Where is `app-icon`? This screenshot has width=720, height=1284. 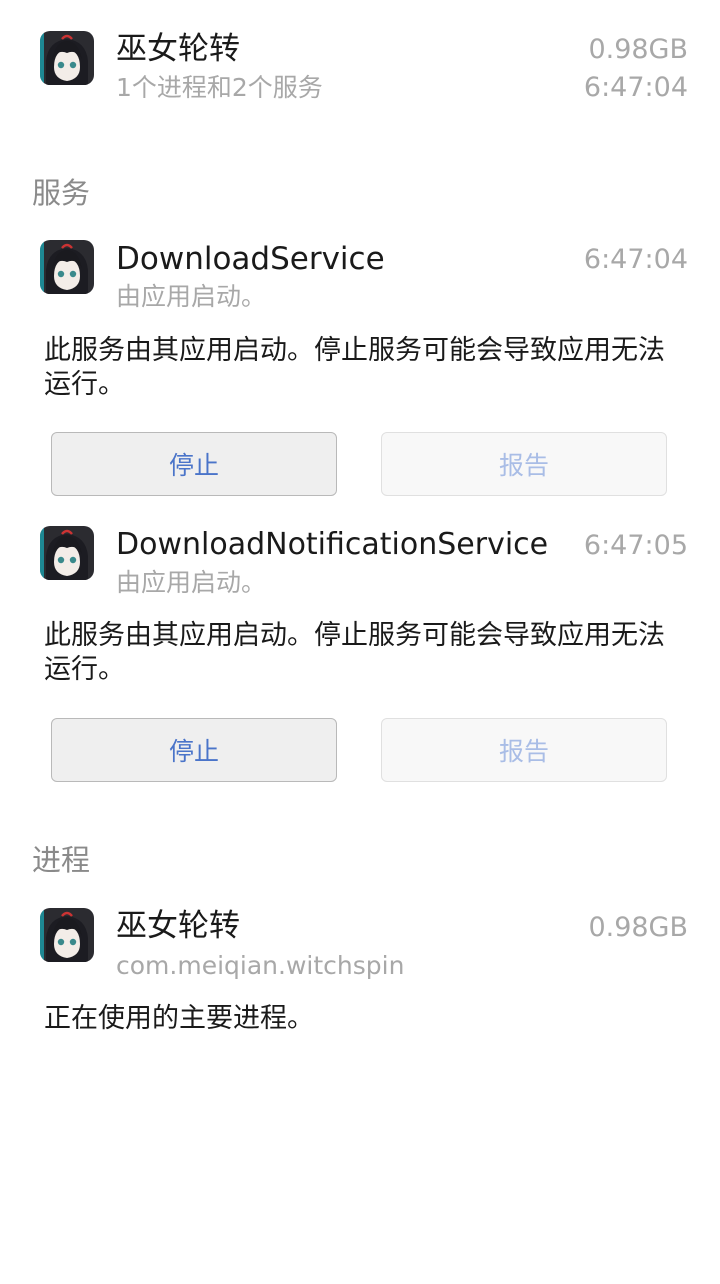
app-icon is located at coordinates (67, 58).